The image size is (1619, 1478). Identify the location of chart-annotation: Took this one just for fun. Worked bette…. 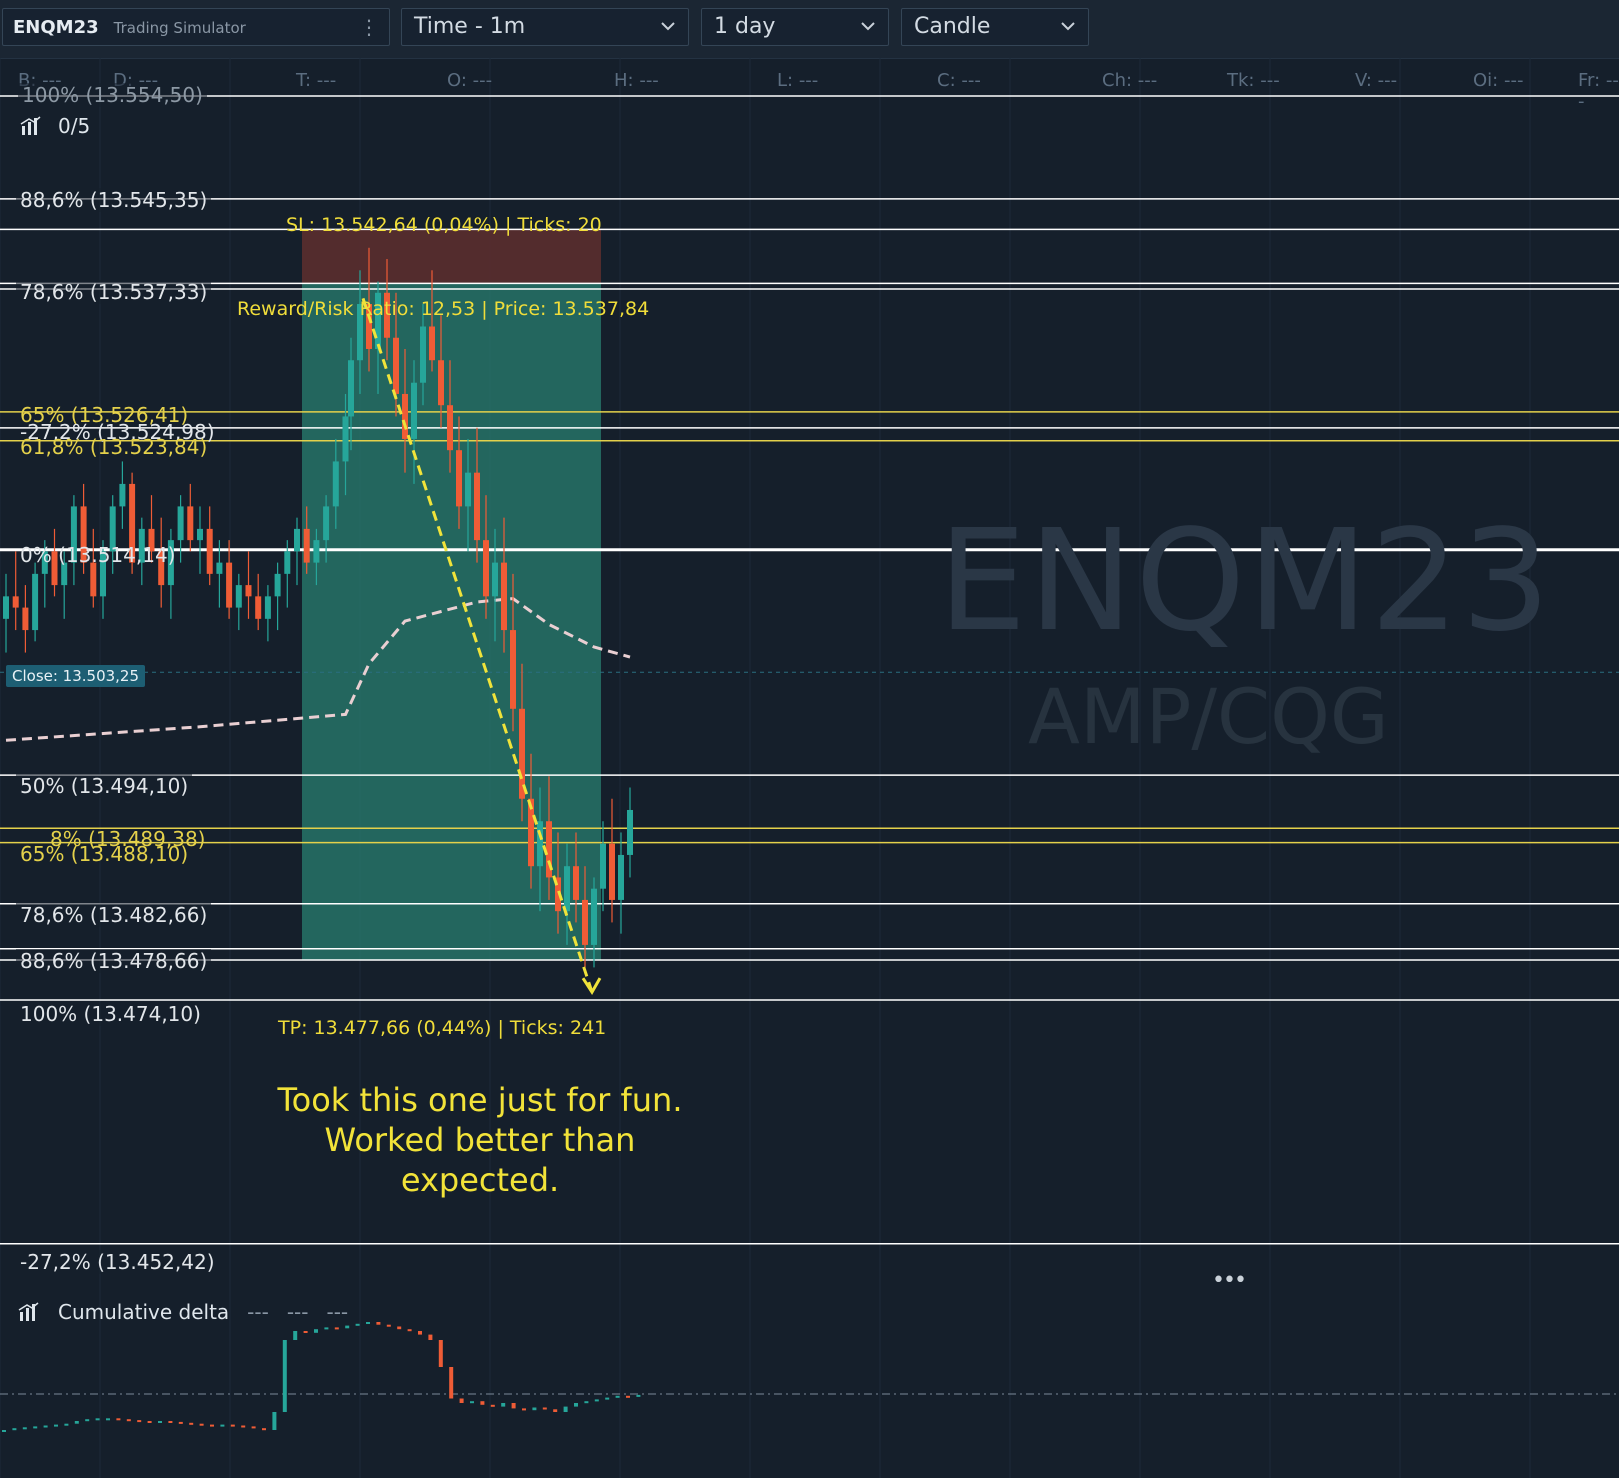
(480, 1140).